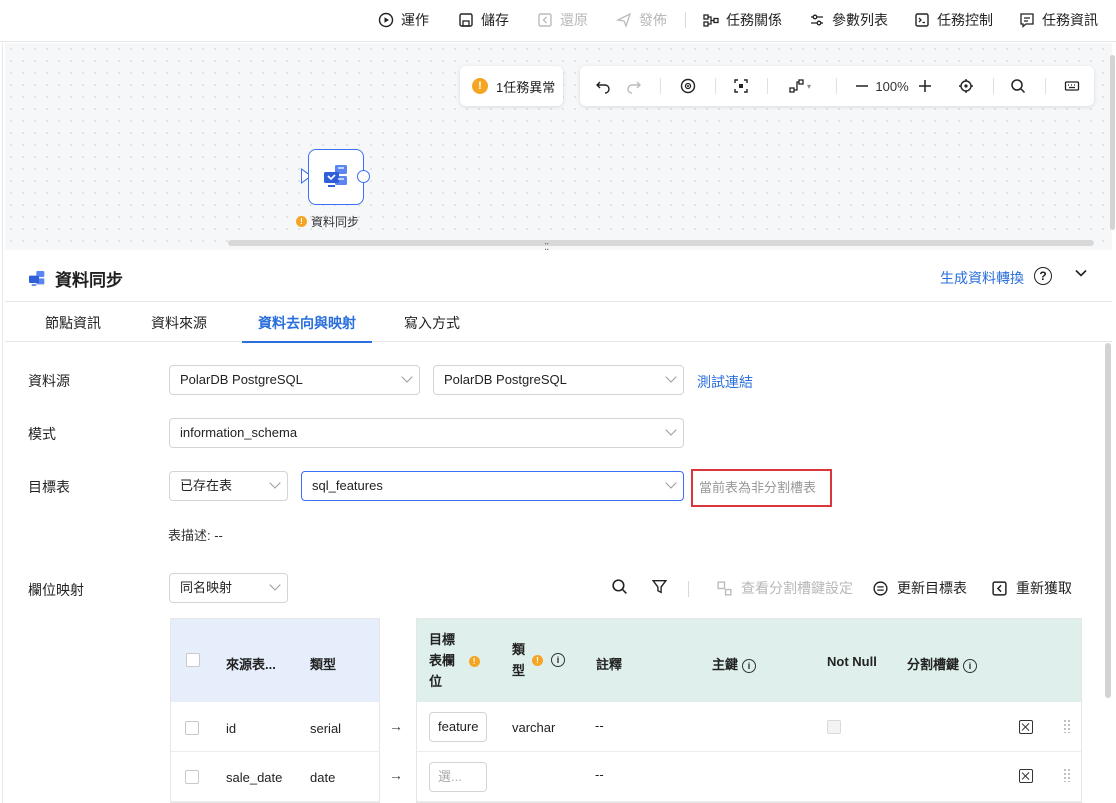 The width and height of the screenshot is (1116, 803). Describe the element at coordinates (56, 590) in the screenshot. I see `field-mapping-label: 欄位映射` at that location.